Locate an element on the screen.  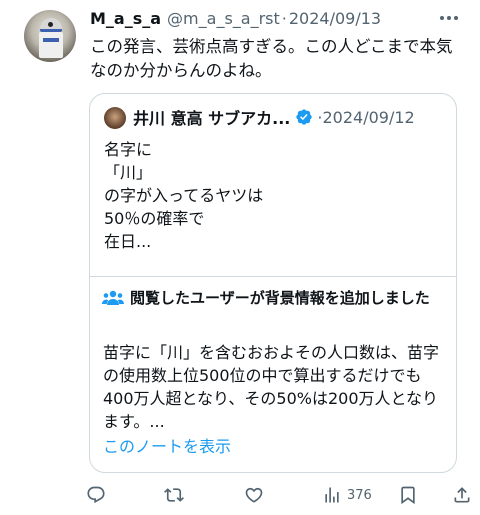
tweet-text: この発言、芸術点高すぎる。この人どこまで本気なのか分からんのよね。 is located at coordinates (271, 58).